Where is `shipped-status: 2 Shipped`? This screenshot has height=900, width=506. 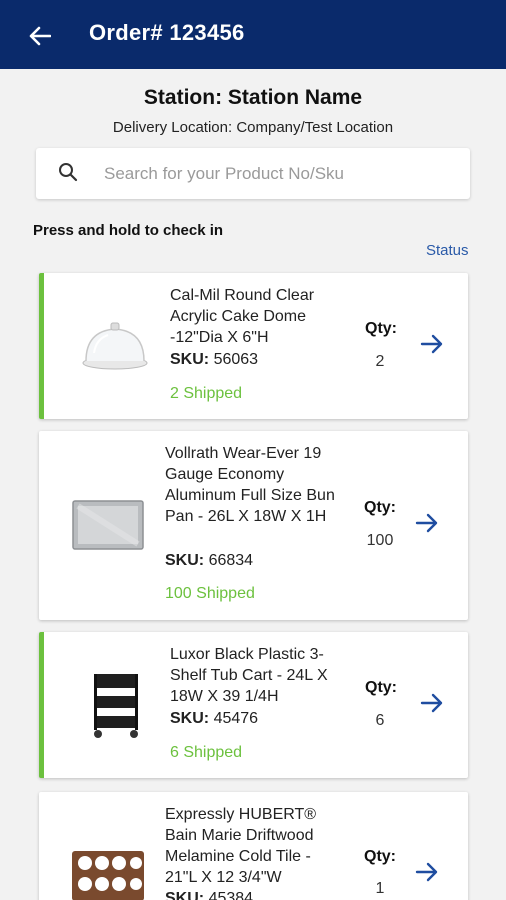
shipped-status: 2 Shipped is located at coordinates (206, 393).